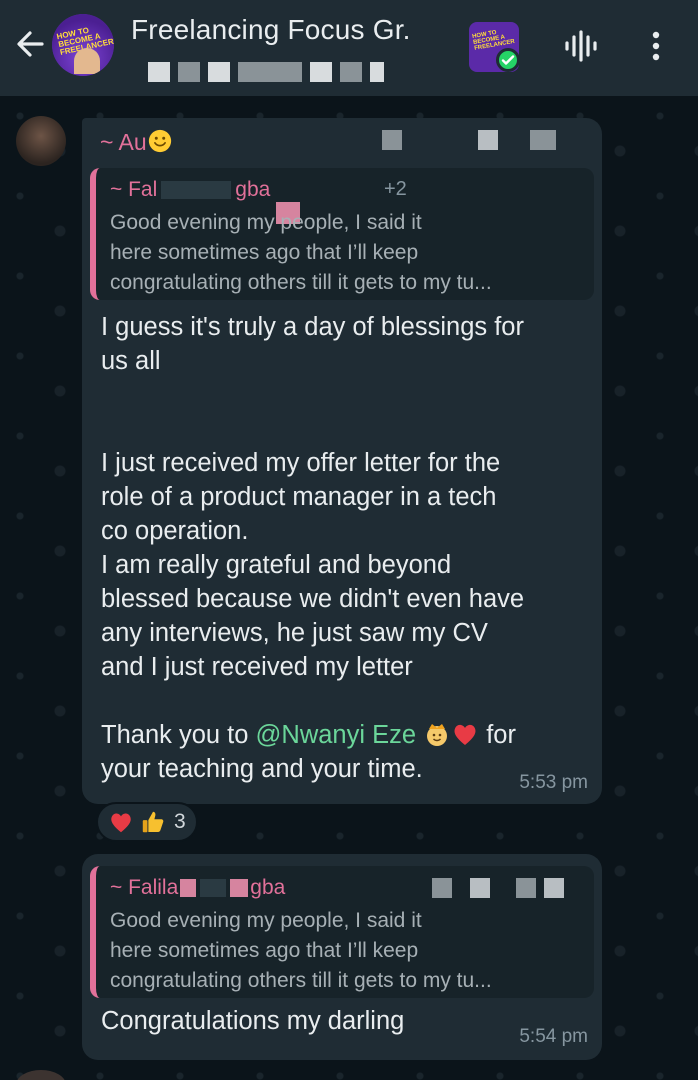 This screenshot has width=698, height=1080. Describe the element at coordinates (197, 888) in the screenshot. I see `quoted-sender: ~ Falila gba` at that location.